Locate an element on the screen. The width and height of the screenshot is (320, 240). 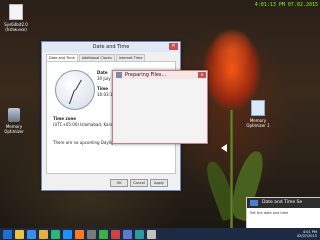
clock-minute-hand is located at coordinates (72, 97).